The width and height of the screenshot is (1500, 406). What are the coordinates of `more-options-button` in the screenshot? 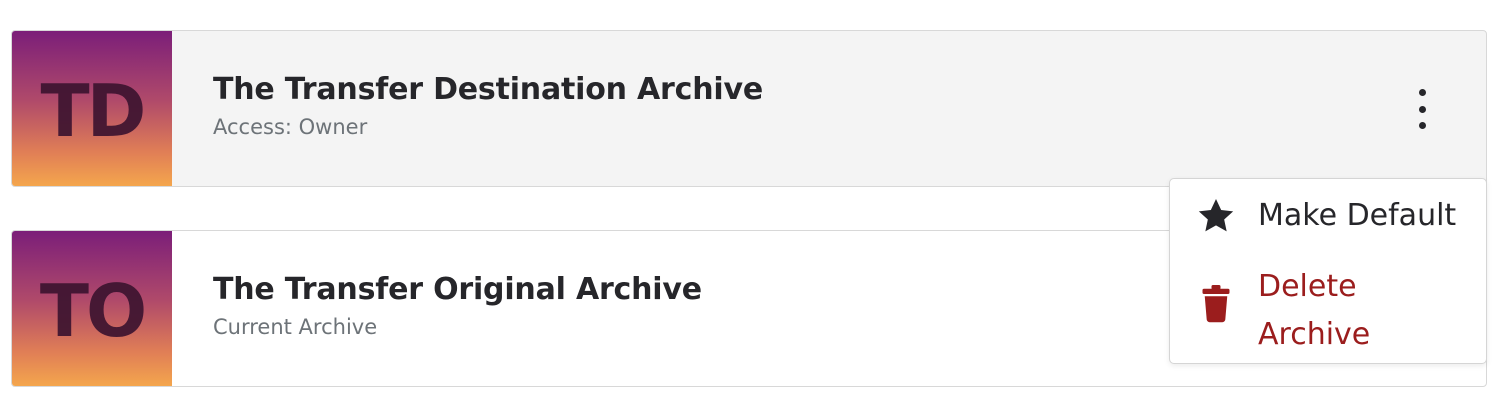 It's located at (1422, 109).